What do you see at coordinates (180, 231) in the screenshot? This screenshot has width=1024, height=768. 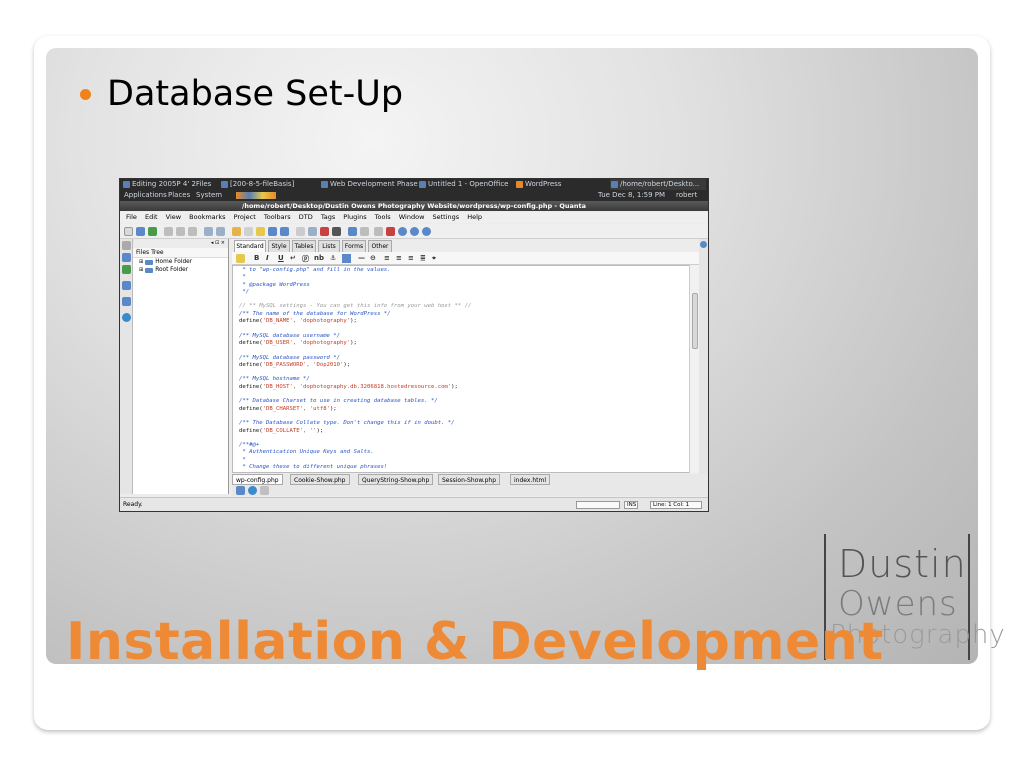 I see `copy-icon` at bounding box center [180, 231].